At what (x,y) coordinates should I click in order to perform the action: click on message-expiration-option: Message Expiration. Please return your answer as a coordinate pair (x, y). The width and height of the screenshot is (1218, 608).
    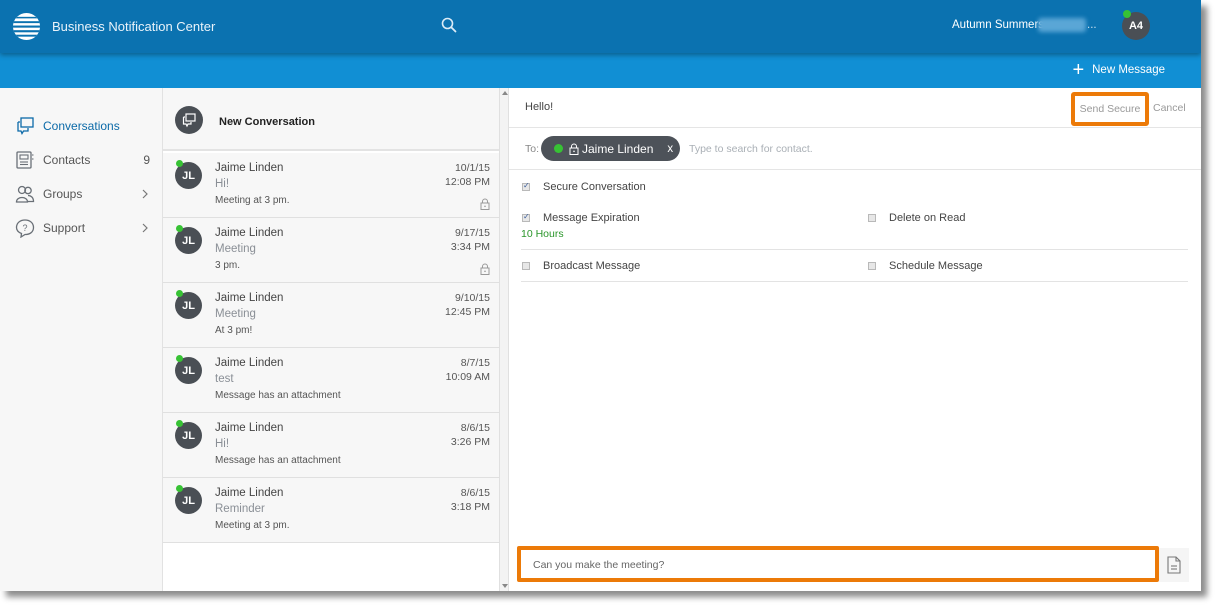
    Looking at the image, I should click on (581, 218).